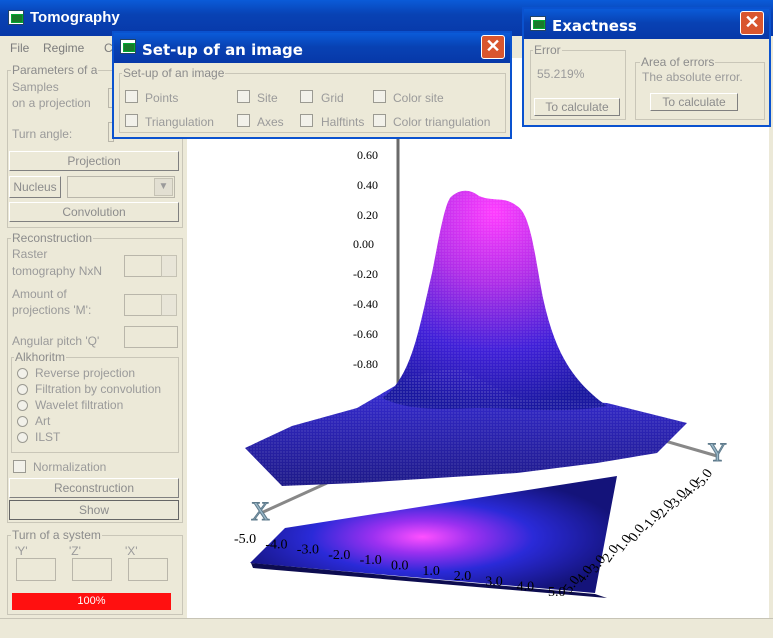  Describe the element at coordinates (75, 551) in the screenshot. I see `axis-z-label: 'Z'` at that location.